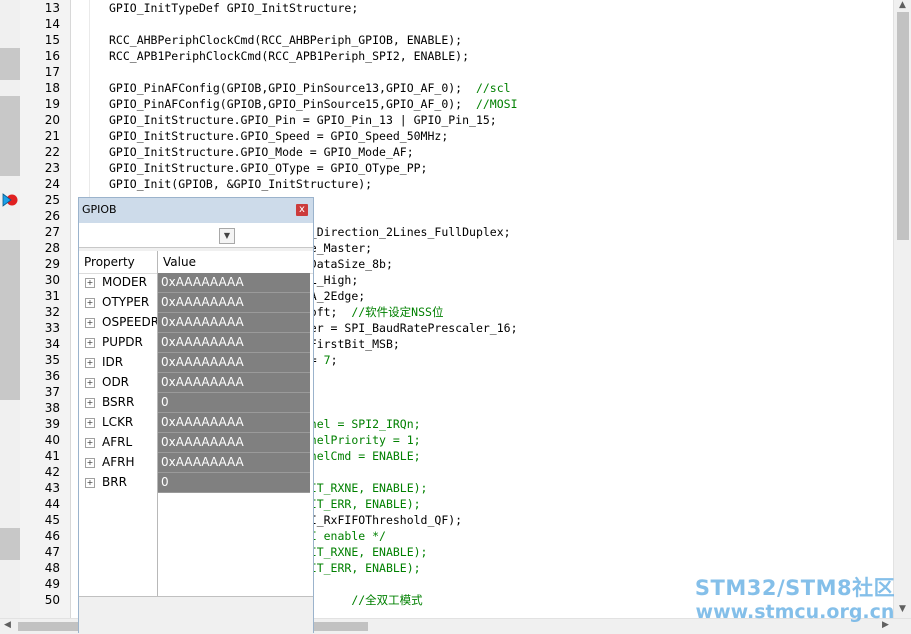 This screenshot has width=911, height=634. Describe the element at coordinates (795, 612) in the screenshot. I see `watermark-line2: www.stmcu.org.cn` at that location.